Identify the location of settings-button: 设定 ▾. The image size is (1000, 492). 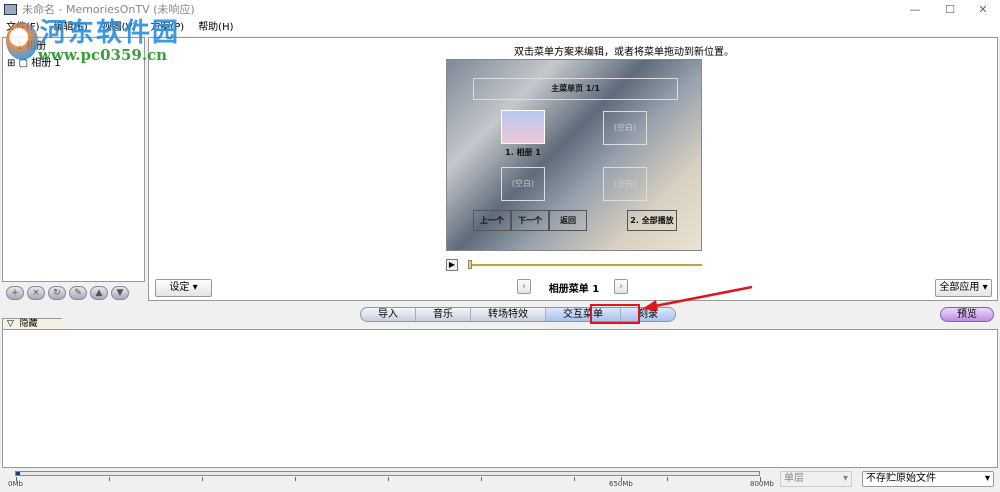
(183, 288).